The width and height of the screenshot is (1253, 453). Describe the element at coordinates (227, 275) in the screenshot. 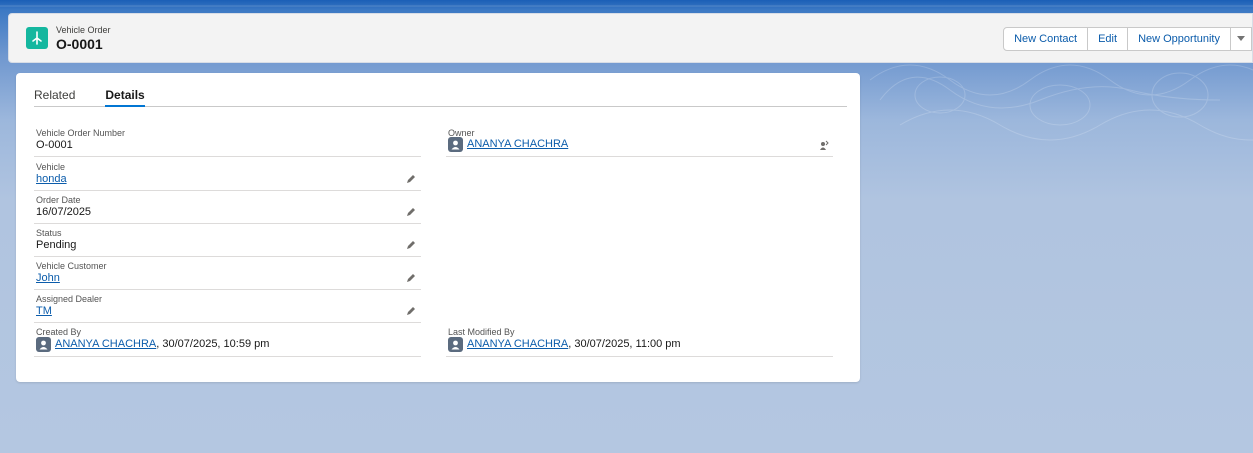

I see `field-vehicle-customer: Vehicle Customer John` at that location.